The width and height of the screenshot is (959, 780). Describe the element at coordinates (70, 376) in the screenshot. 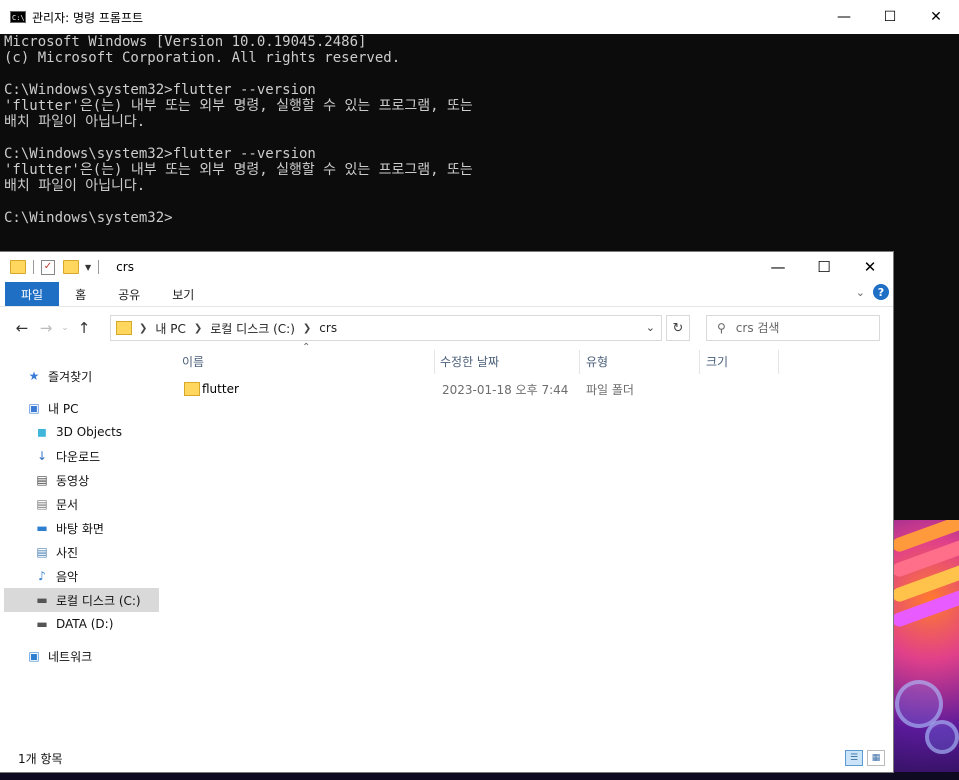

I see `sidebar-item-label: 즐겨찾기` at that location.